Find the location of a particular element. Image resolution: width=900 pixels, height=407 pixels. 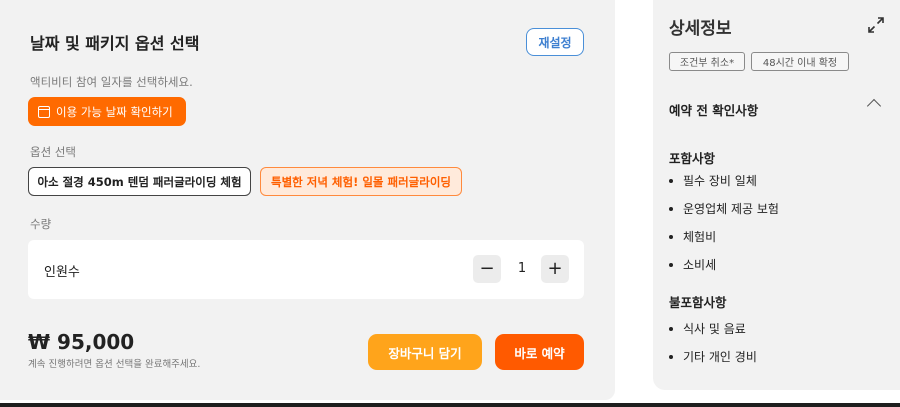

total-price: ₩ 95,000 is located at coordinates (81, 342).